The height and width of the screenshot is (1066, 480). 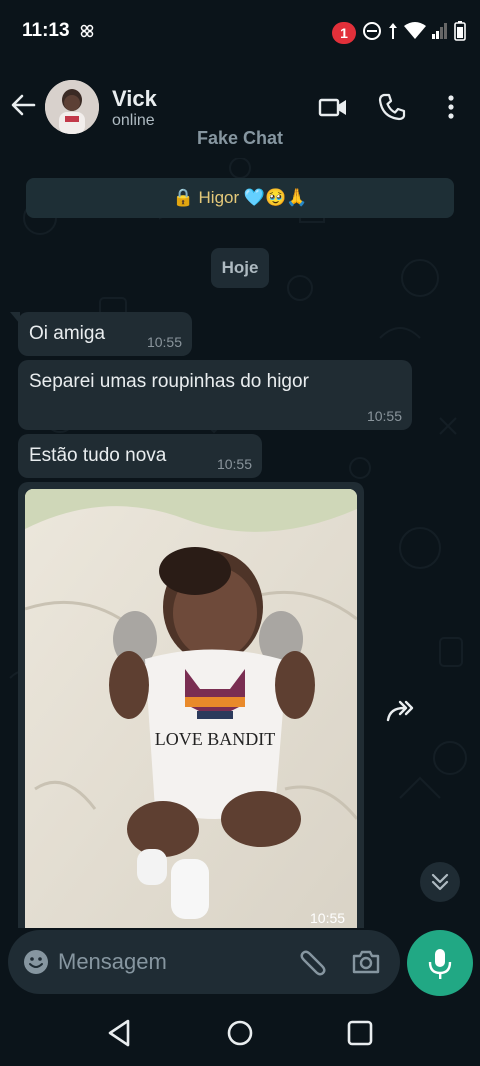 I want to click on message-text: Estão tudo nova, so click(x=98, y=455).